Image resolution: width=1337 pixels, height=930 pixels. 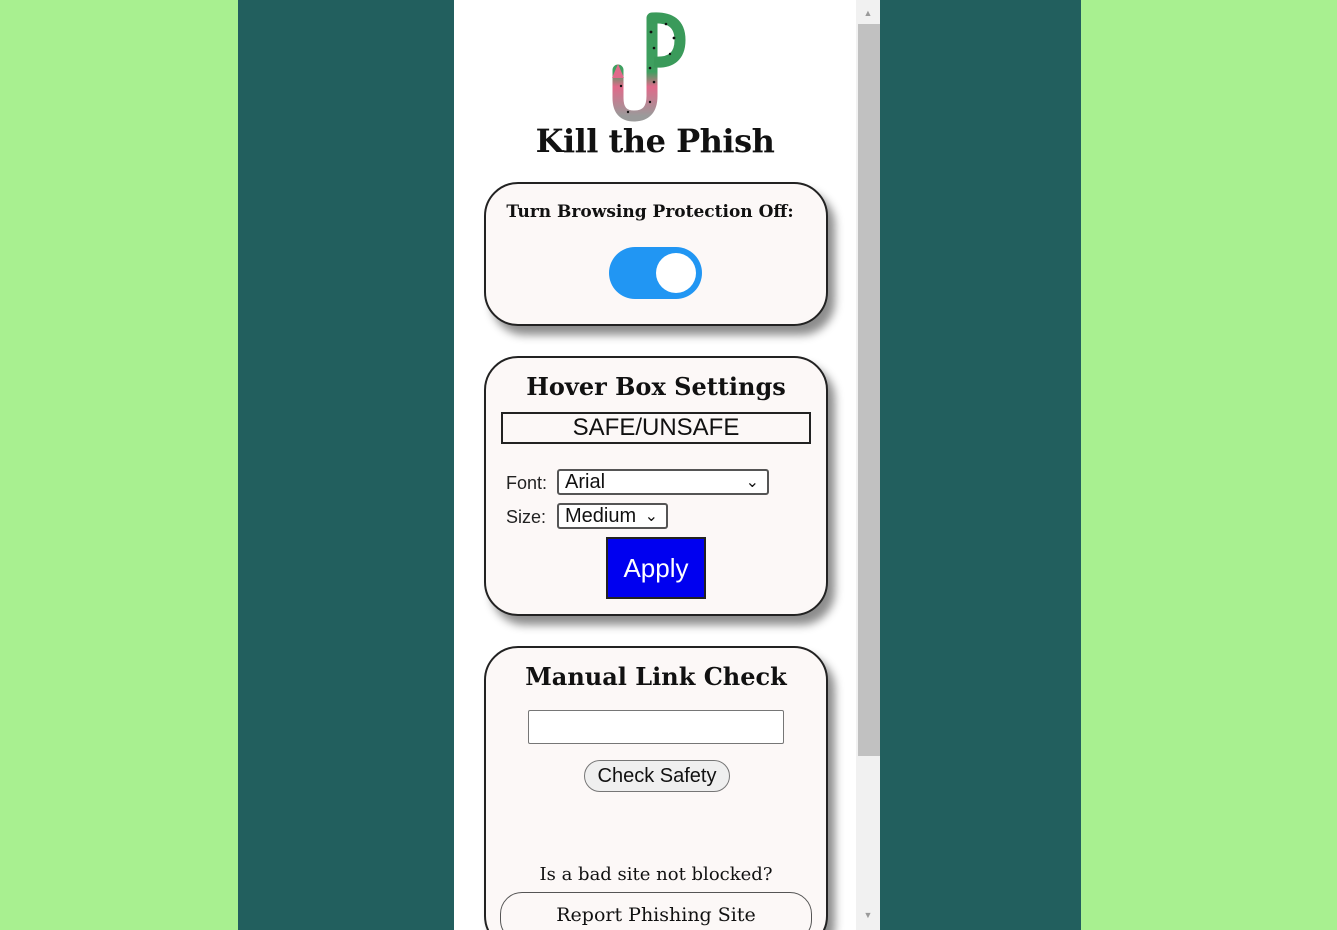 What do you see at coordinates (526, 517) in the screenshot?
I see `size-label: Size:` at bounding box center [526, 517].